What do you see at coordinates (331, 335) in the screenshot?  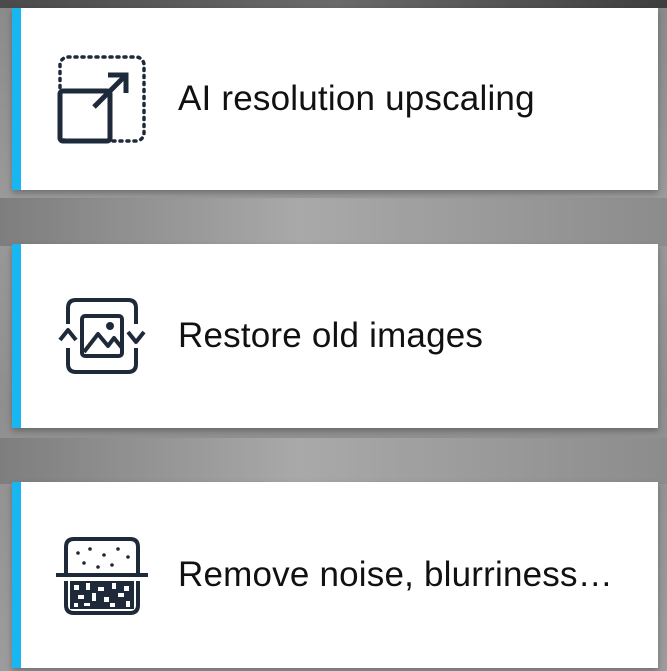 I see `feature-label: Restore old images` at bounding box center [331, 335].